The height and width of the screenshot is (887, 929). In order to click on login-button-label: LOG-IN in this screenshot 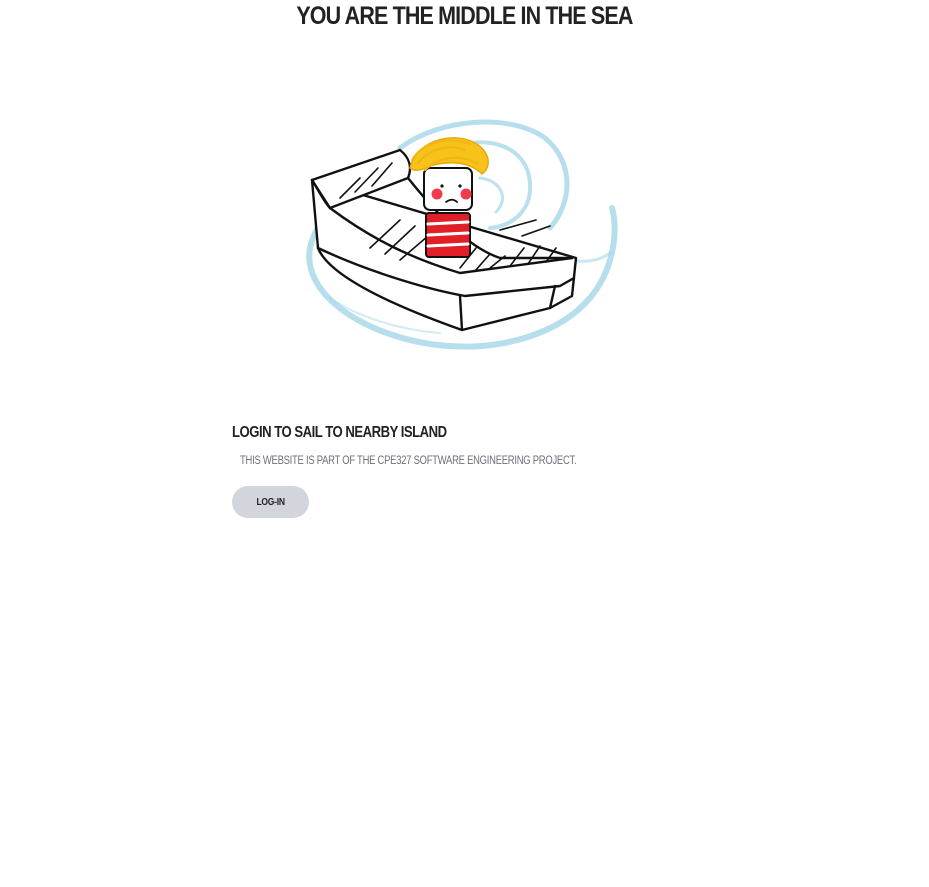, I will do `click(270, 502)`.